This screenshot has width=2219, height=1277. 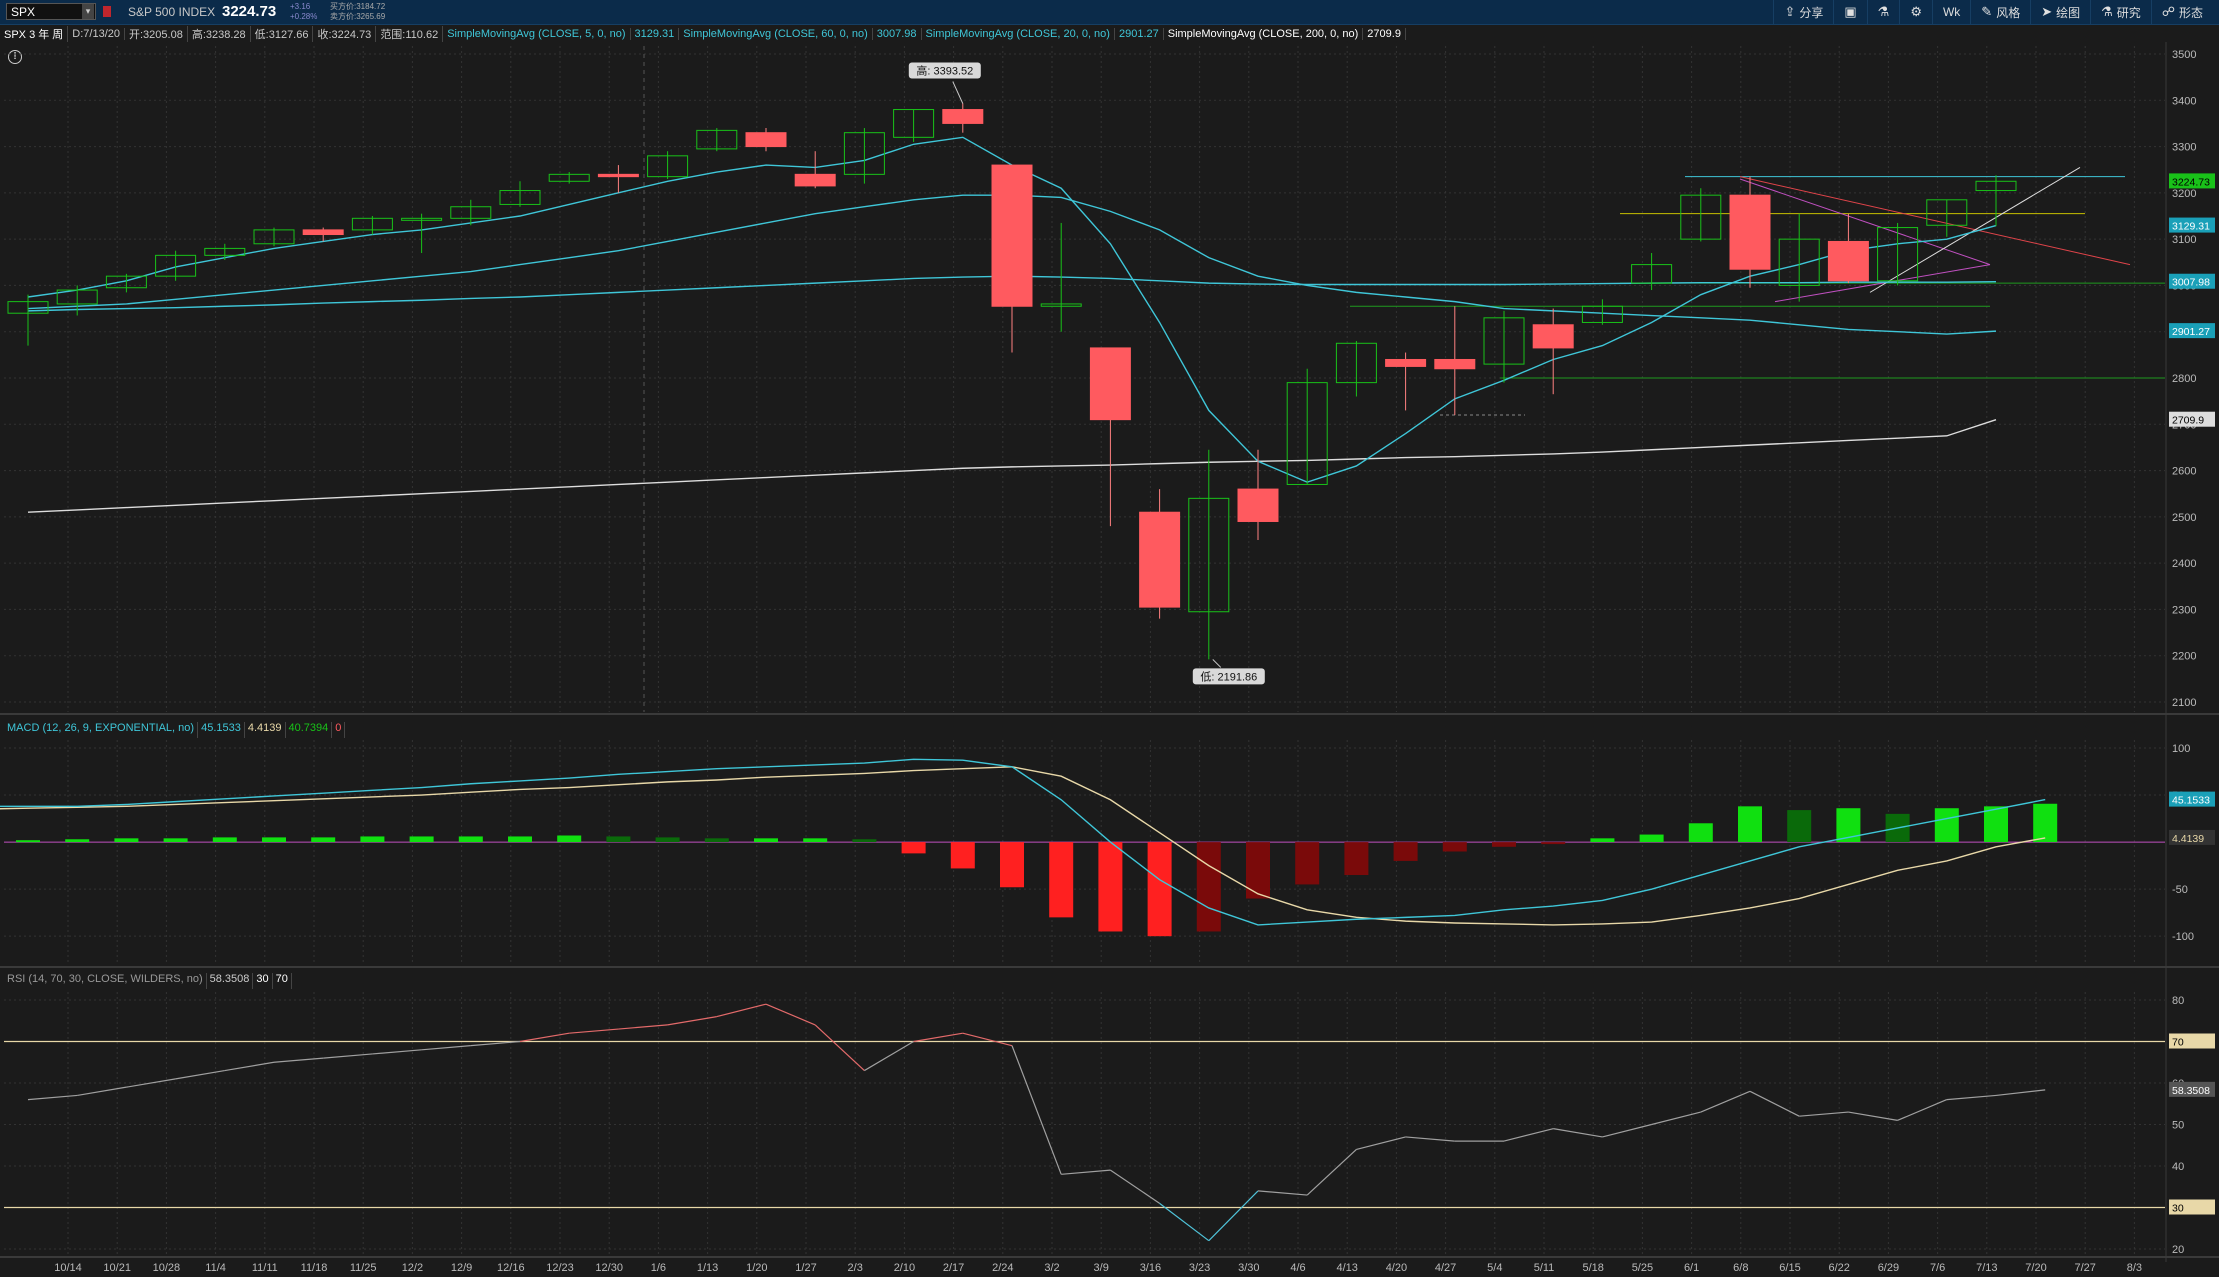 I want to click on time-tick-label: 6/1, so click(x=1691, y=1268).